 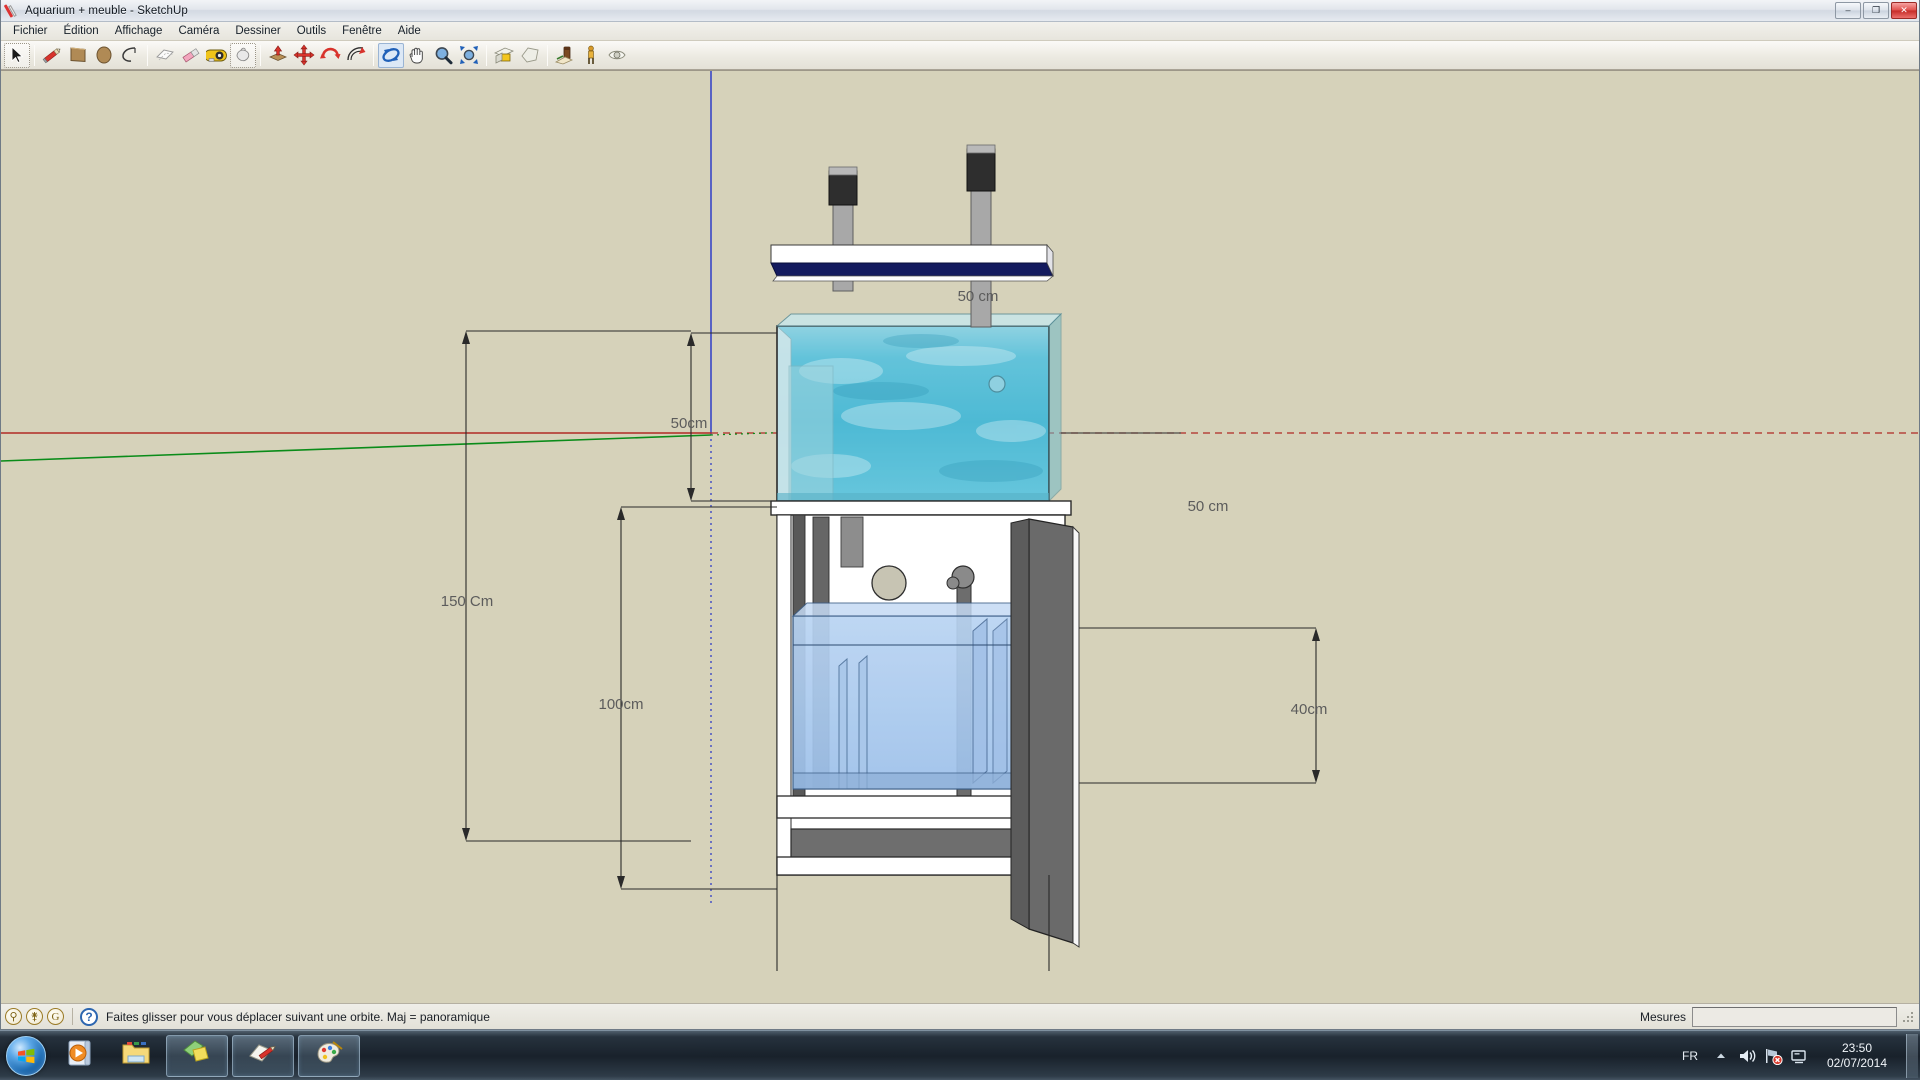 I want to click on toolbar-group-walkthrough, so click(x=591, y=55).